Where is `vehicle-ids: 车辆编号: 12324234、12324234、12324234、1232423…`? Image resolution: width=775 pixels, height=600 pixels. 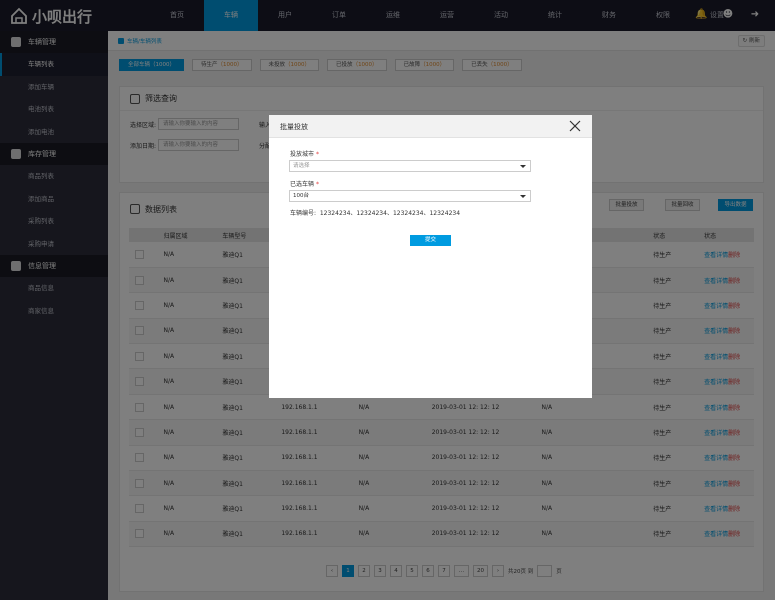 vehicle-ids: 车辆编号: 12324234、12324234、12324234、1232423… is located at coordinates (375, 212).